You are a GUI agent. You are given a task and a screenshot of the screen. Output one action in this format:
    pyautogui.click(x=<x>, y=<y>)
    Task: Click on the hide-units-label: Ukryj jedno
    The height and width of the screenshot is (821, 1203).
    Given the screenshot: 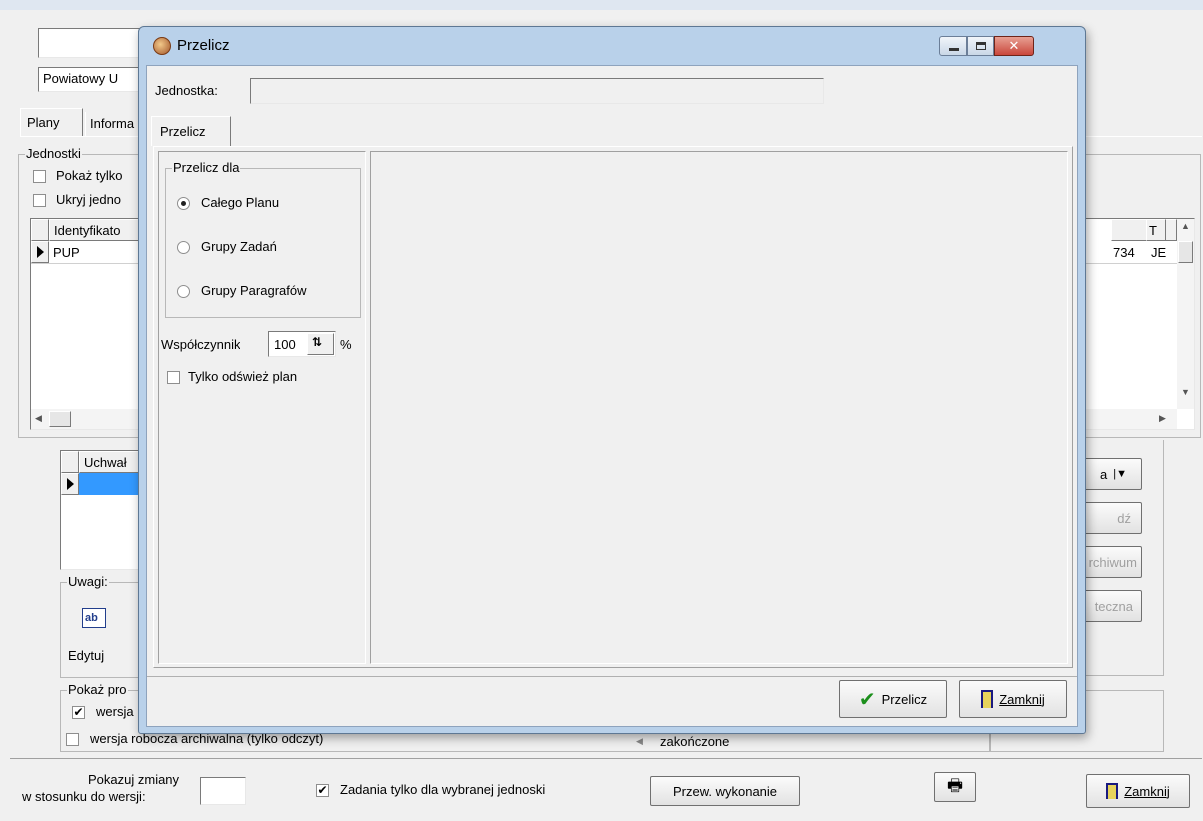 What is the action you would take?
    pyautogui.click(x=89, y=199)
    